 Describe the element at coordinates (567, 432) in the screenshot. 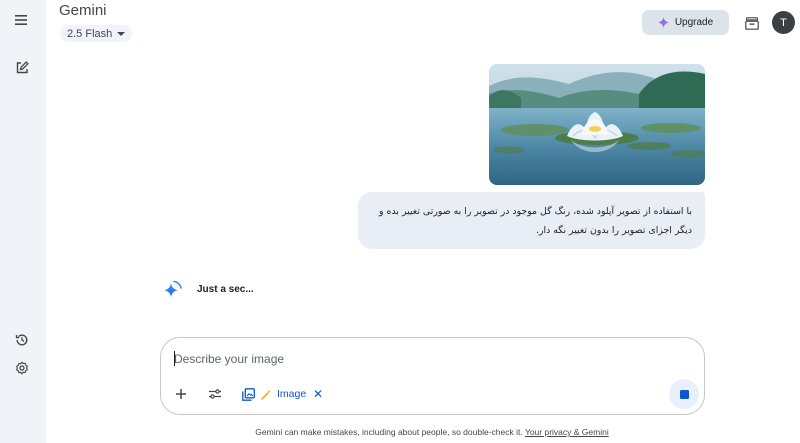

I see `privacy-link: Your privacy & Gemini` at that location.